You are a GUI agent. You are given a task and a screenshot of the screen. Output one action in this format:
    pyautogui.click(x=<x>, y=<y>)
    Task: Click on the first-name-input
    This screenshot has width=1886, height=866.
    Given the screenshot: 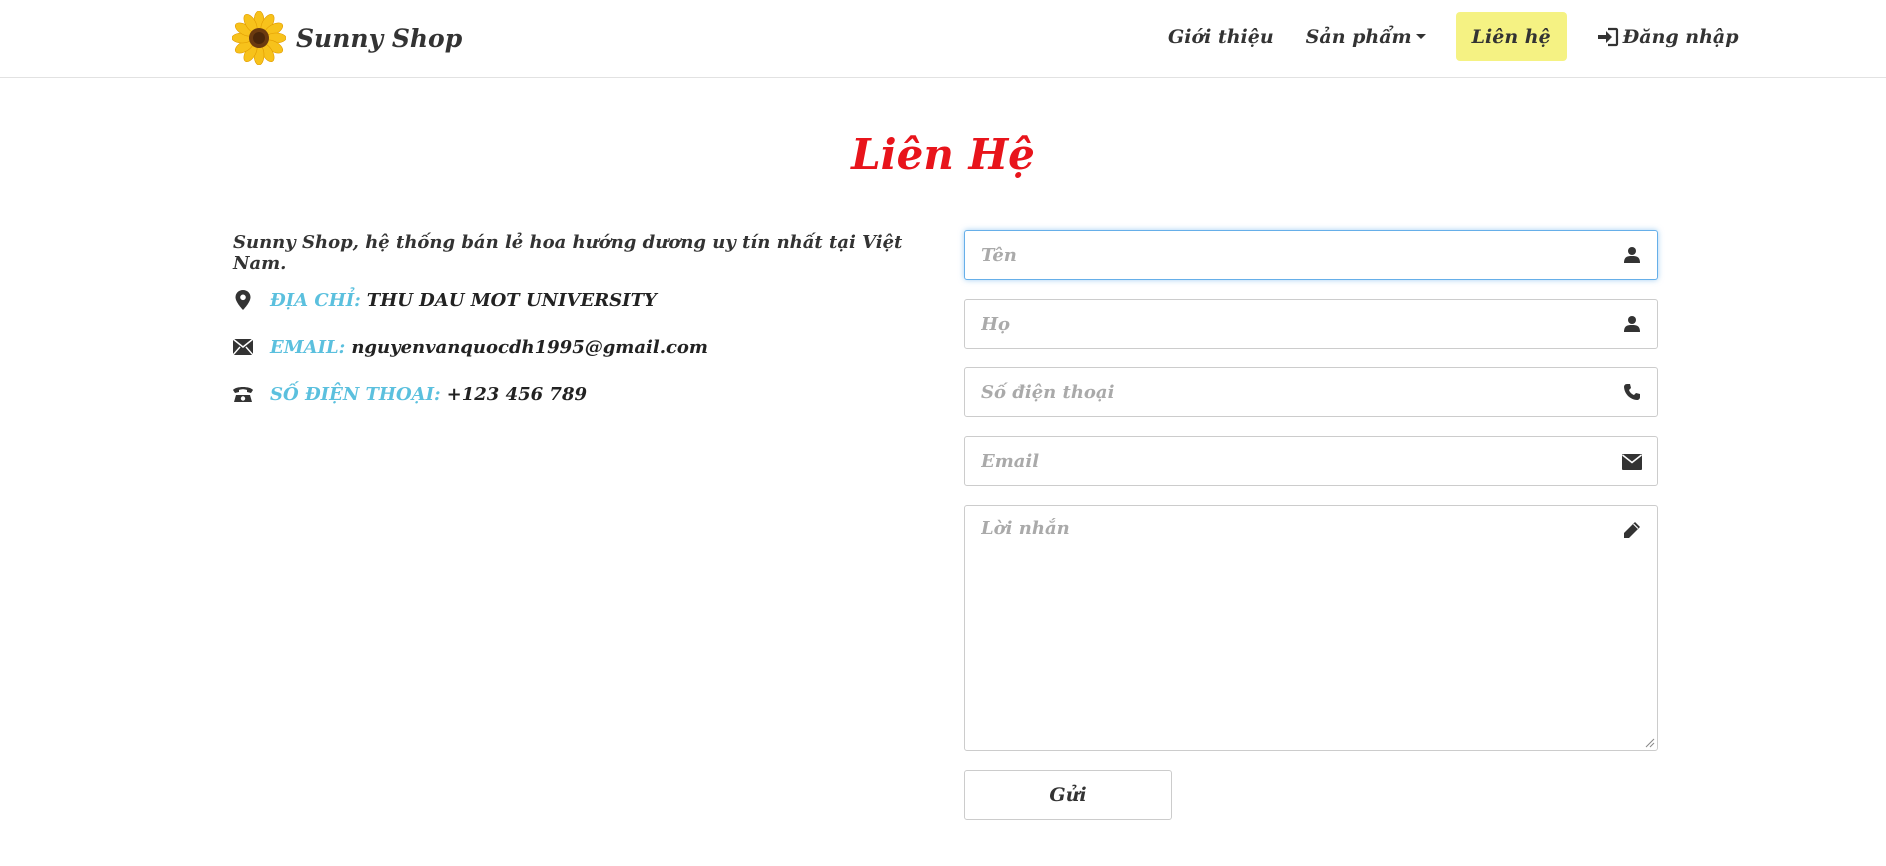 What is the action you would take?
    pyautogui.click(x=1281, y=255)
    